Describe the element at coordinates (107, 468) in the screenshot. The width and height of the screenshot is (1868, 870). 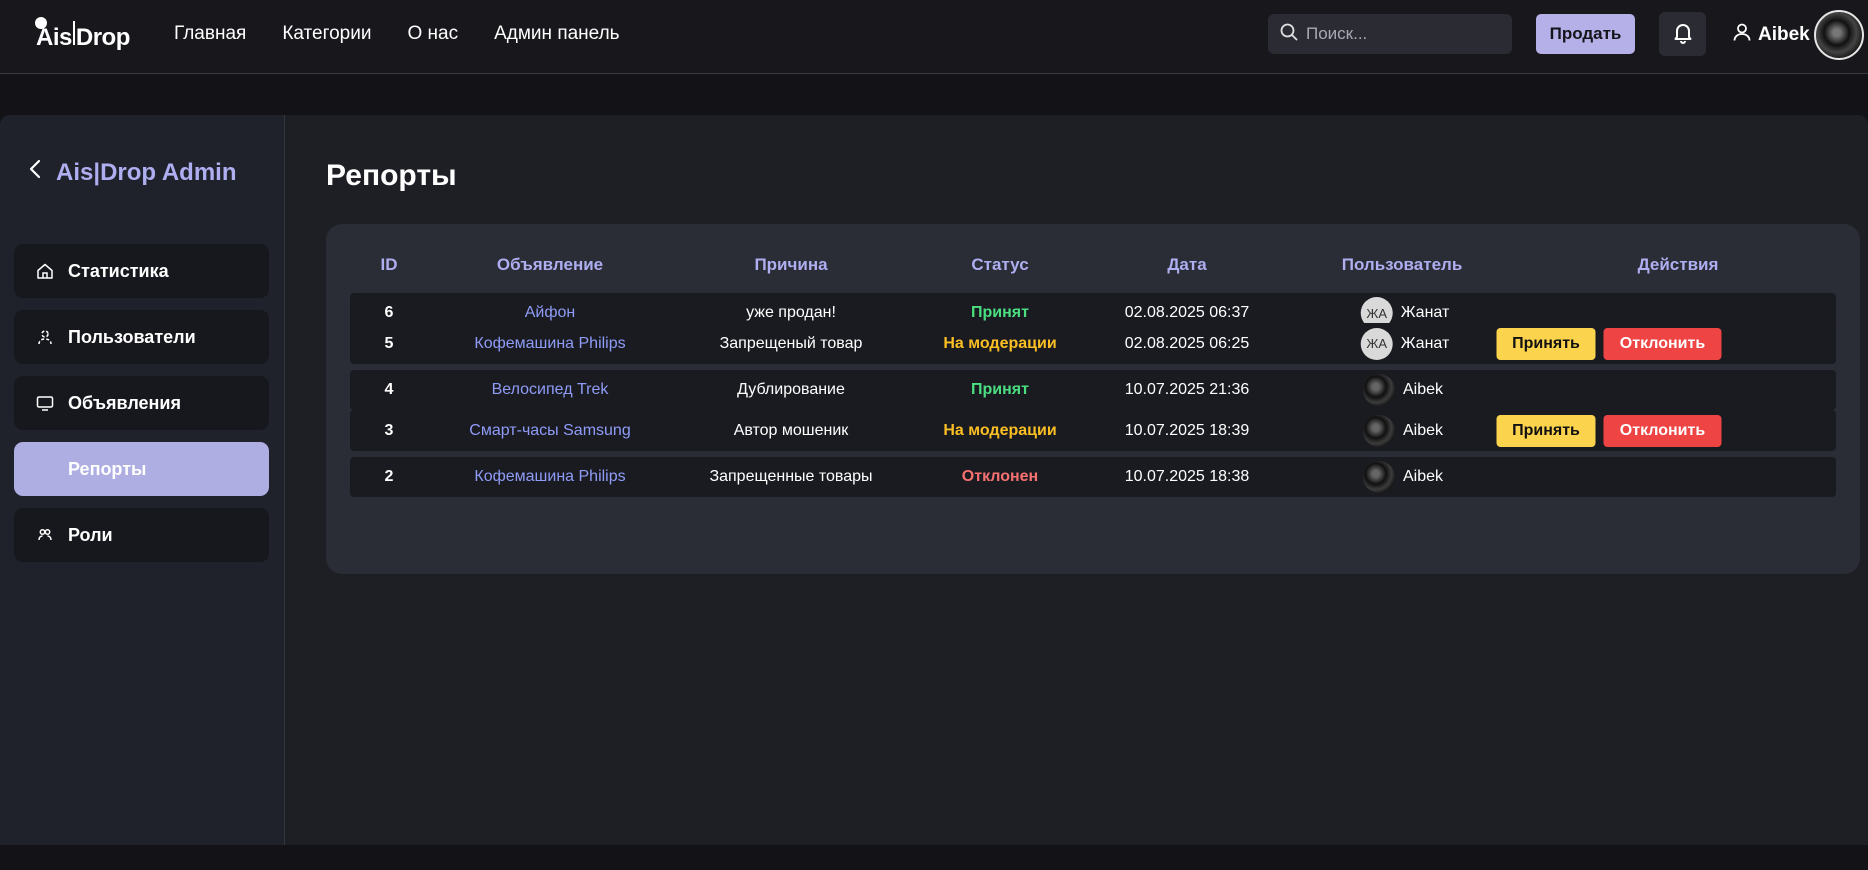
I see `sidebar-item-label: Репорты` at that location.